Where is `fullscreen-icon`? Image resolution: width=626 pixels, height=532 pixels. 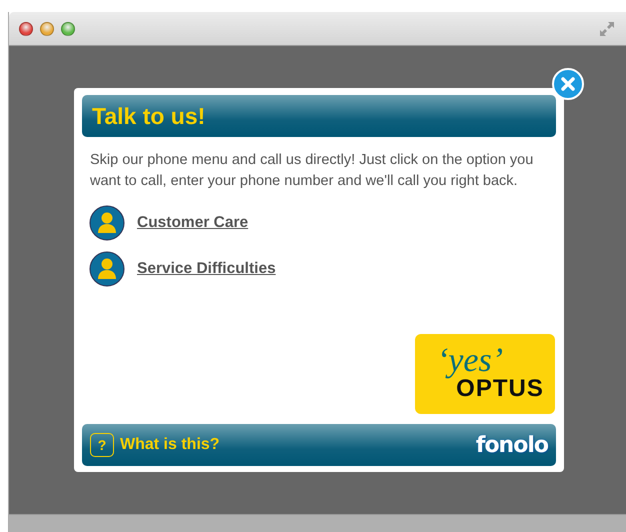 fullscreen-icon is located at coordinates (607, 29).